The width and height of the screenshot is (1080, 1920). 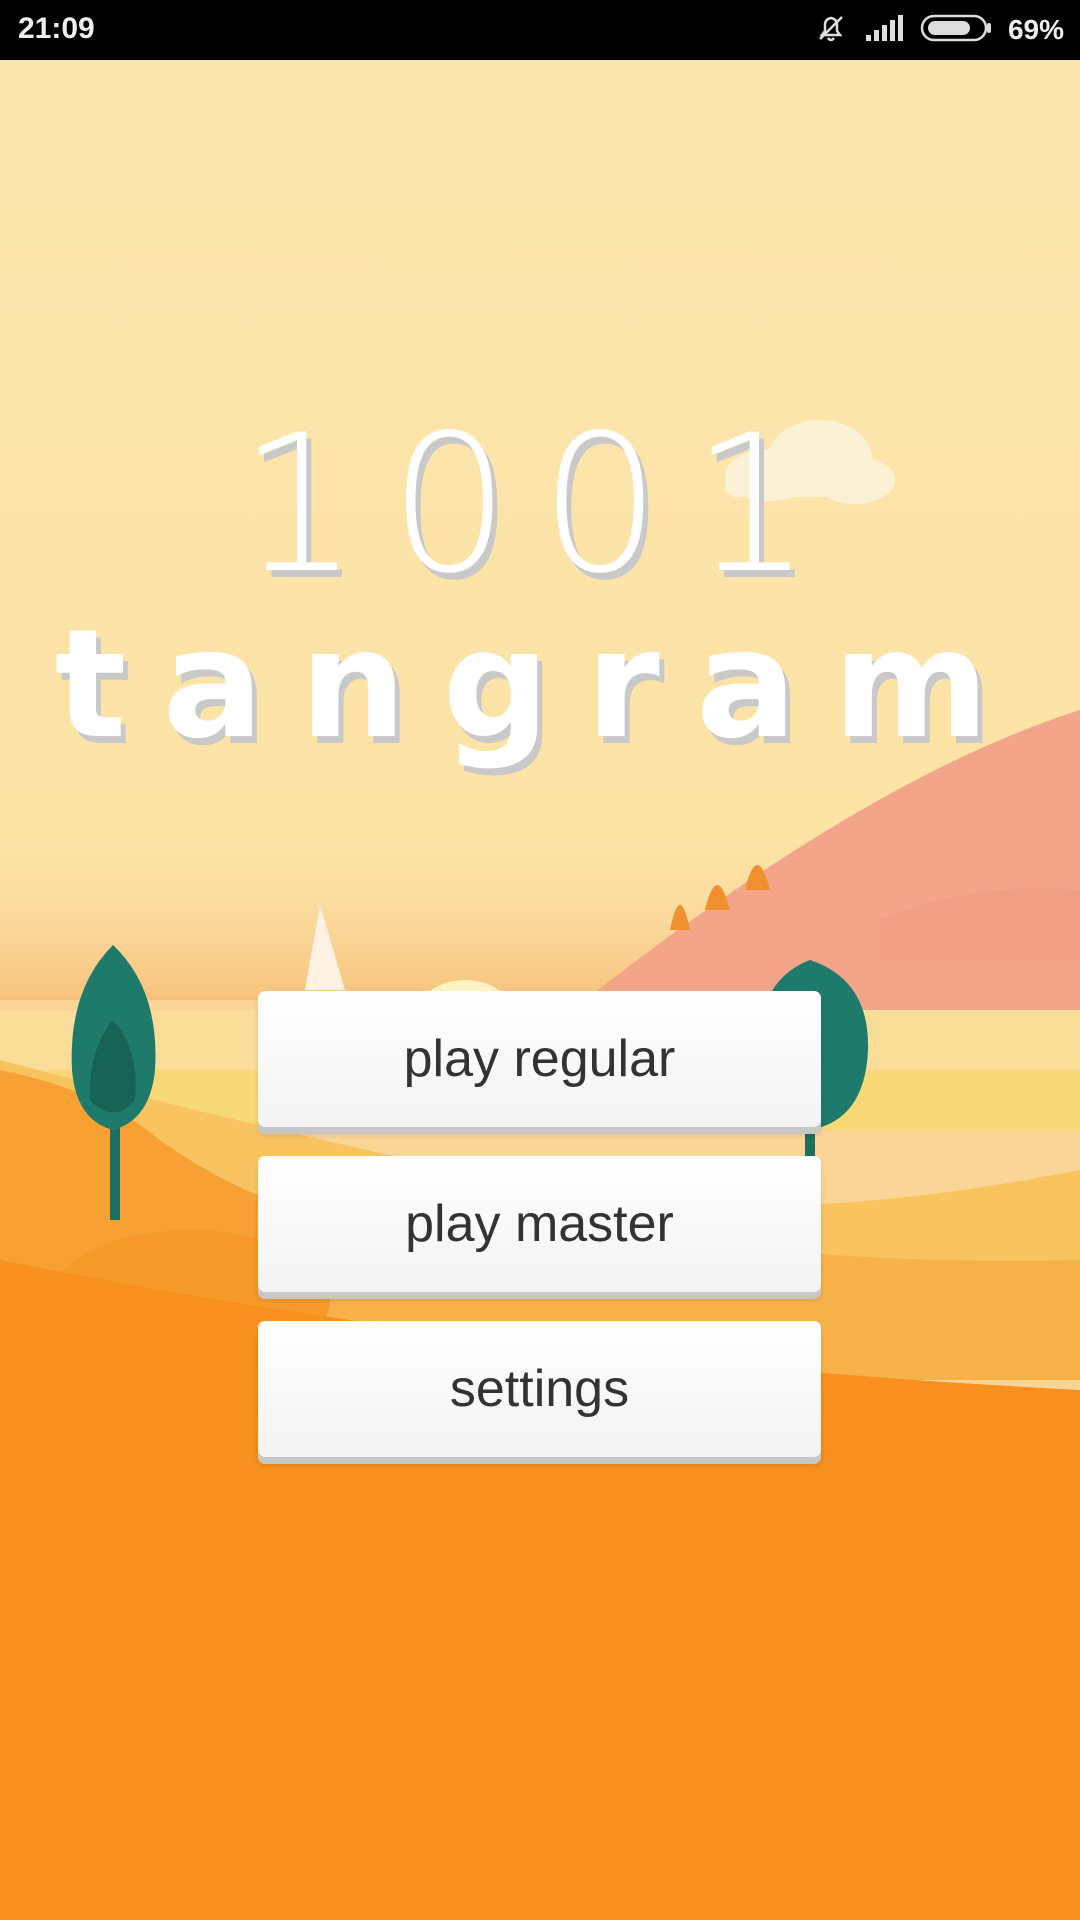 I want to click on play-master-button: play master, so click(x=539, y=1224).